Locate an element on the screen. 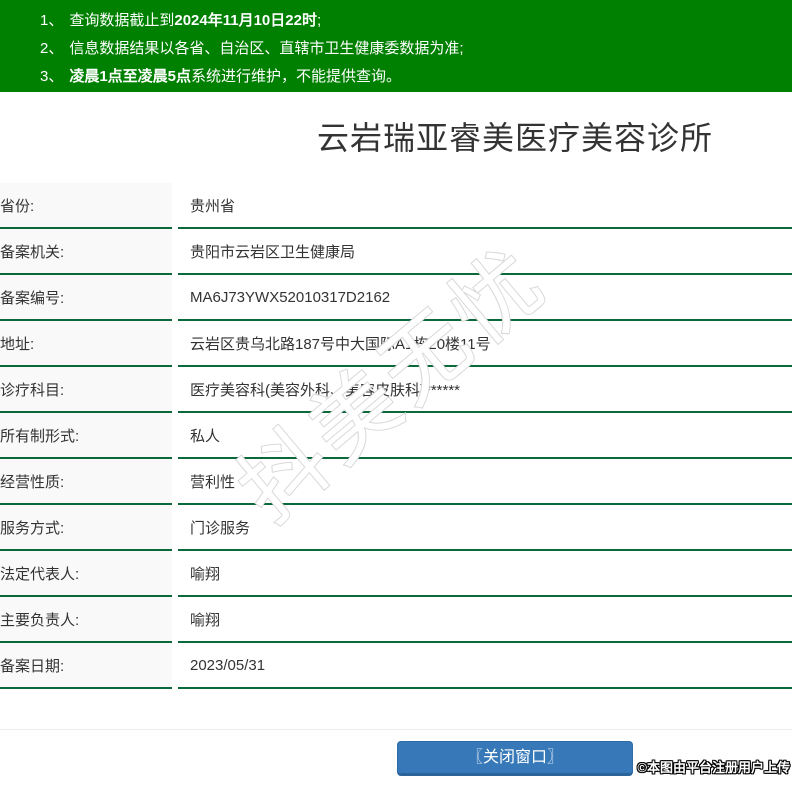  row-value: 私人 is located at coordinates (485, 436).